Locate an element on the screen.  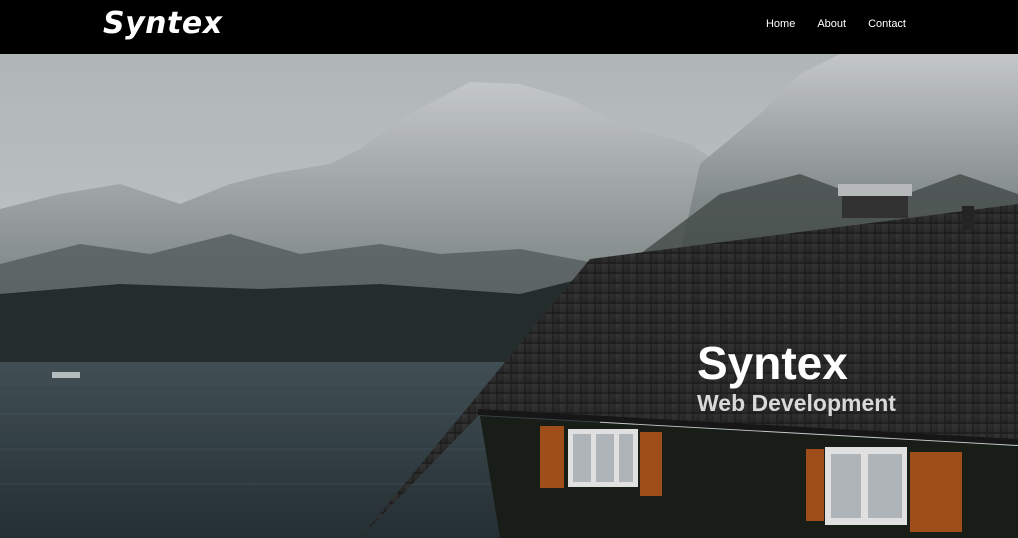
hero-subtitle: Web Development is located at coordinates (796, 403).